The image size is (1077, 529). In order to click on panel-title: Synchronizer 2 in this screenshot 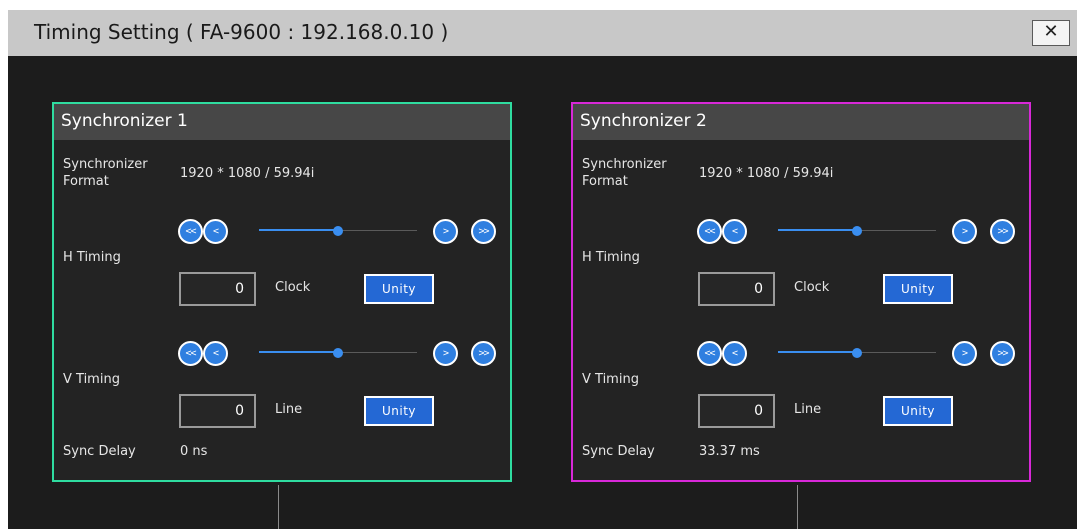, I will do `click(643, 121)`.